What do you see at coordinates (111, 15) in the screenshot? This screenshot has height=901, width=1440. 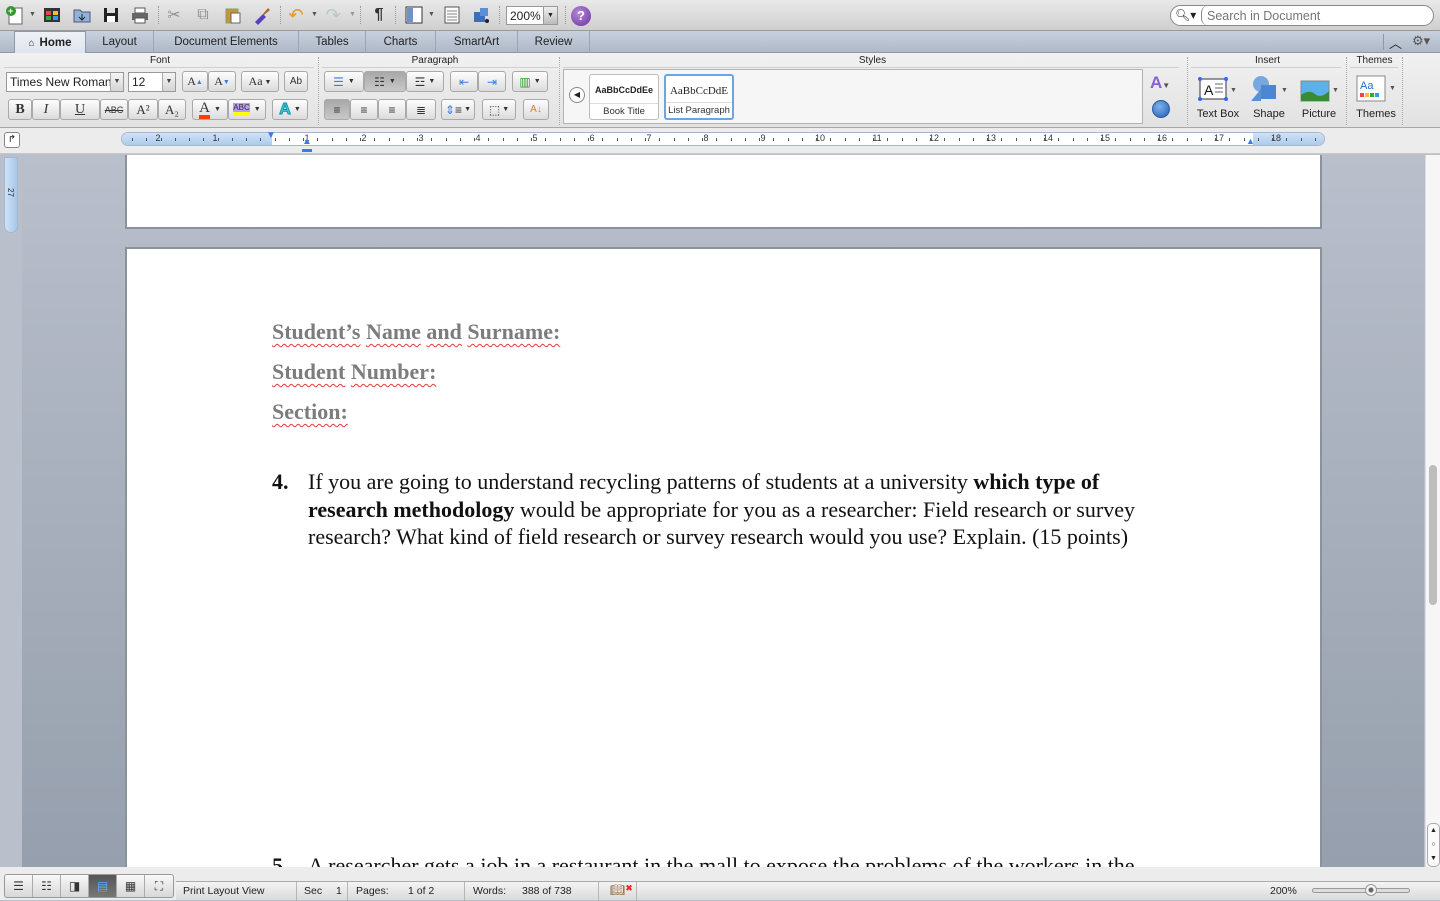 I see `save-icon` at bounding box center [111, 15].